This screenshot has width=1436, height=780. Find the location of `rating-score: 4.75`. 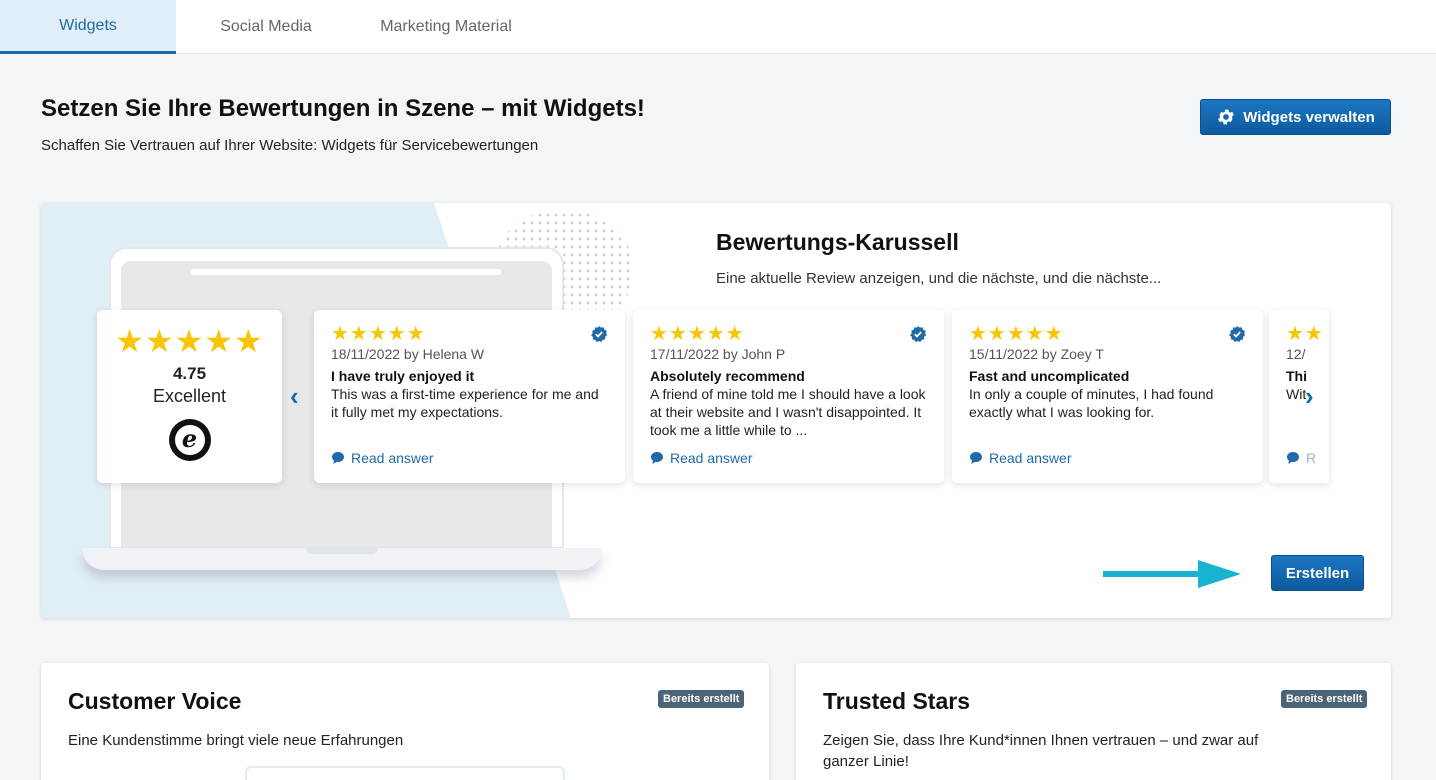

rating-score: 4.75 is located at coordinates (189, 373).